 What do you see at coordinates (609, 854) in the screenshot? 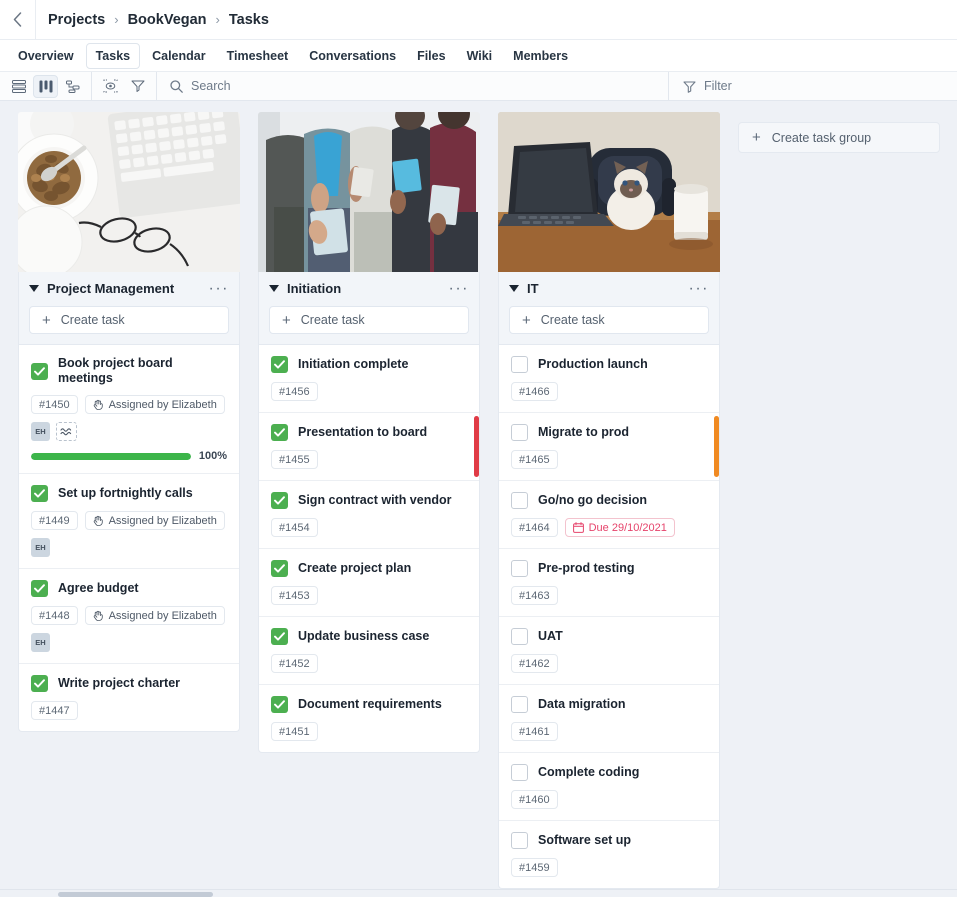
I see `task-card: Software set up #1459` at bounding box center [609, 854].